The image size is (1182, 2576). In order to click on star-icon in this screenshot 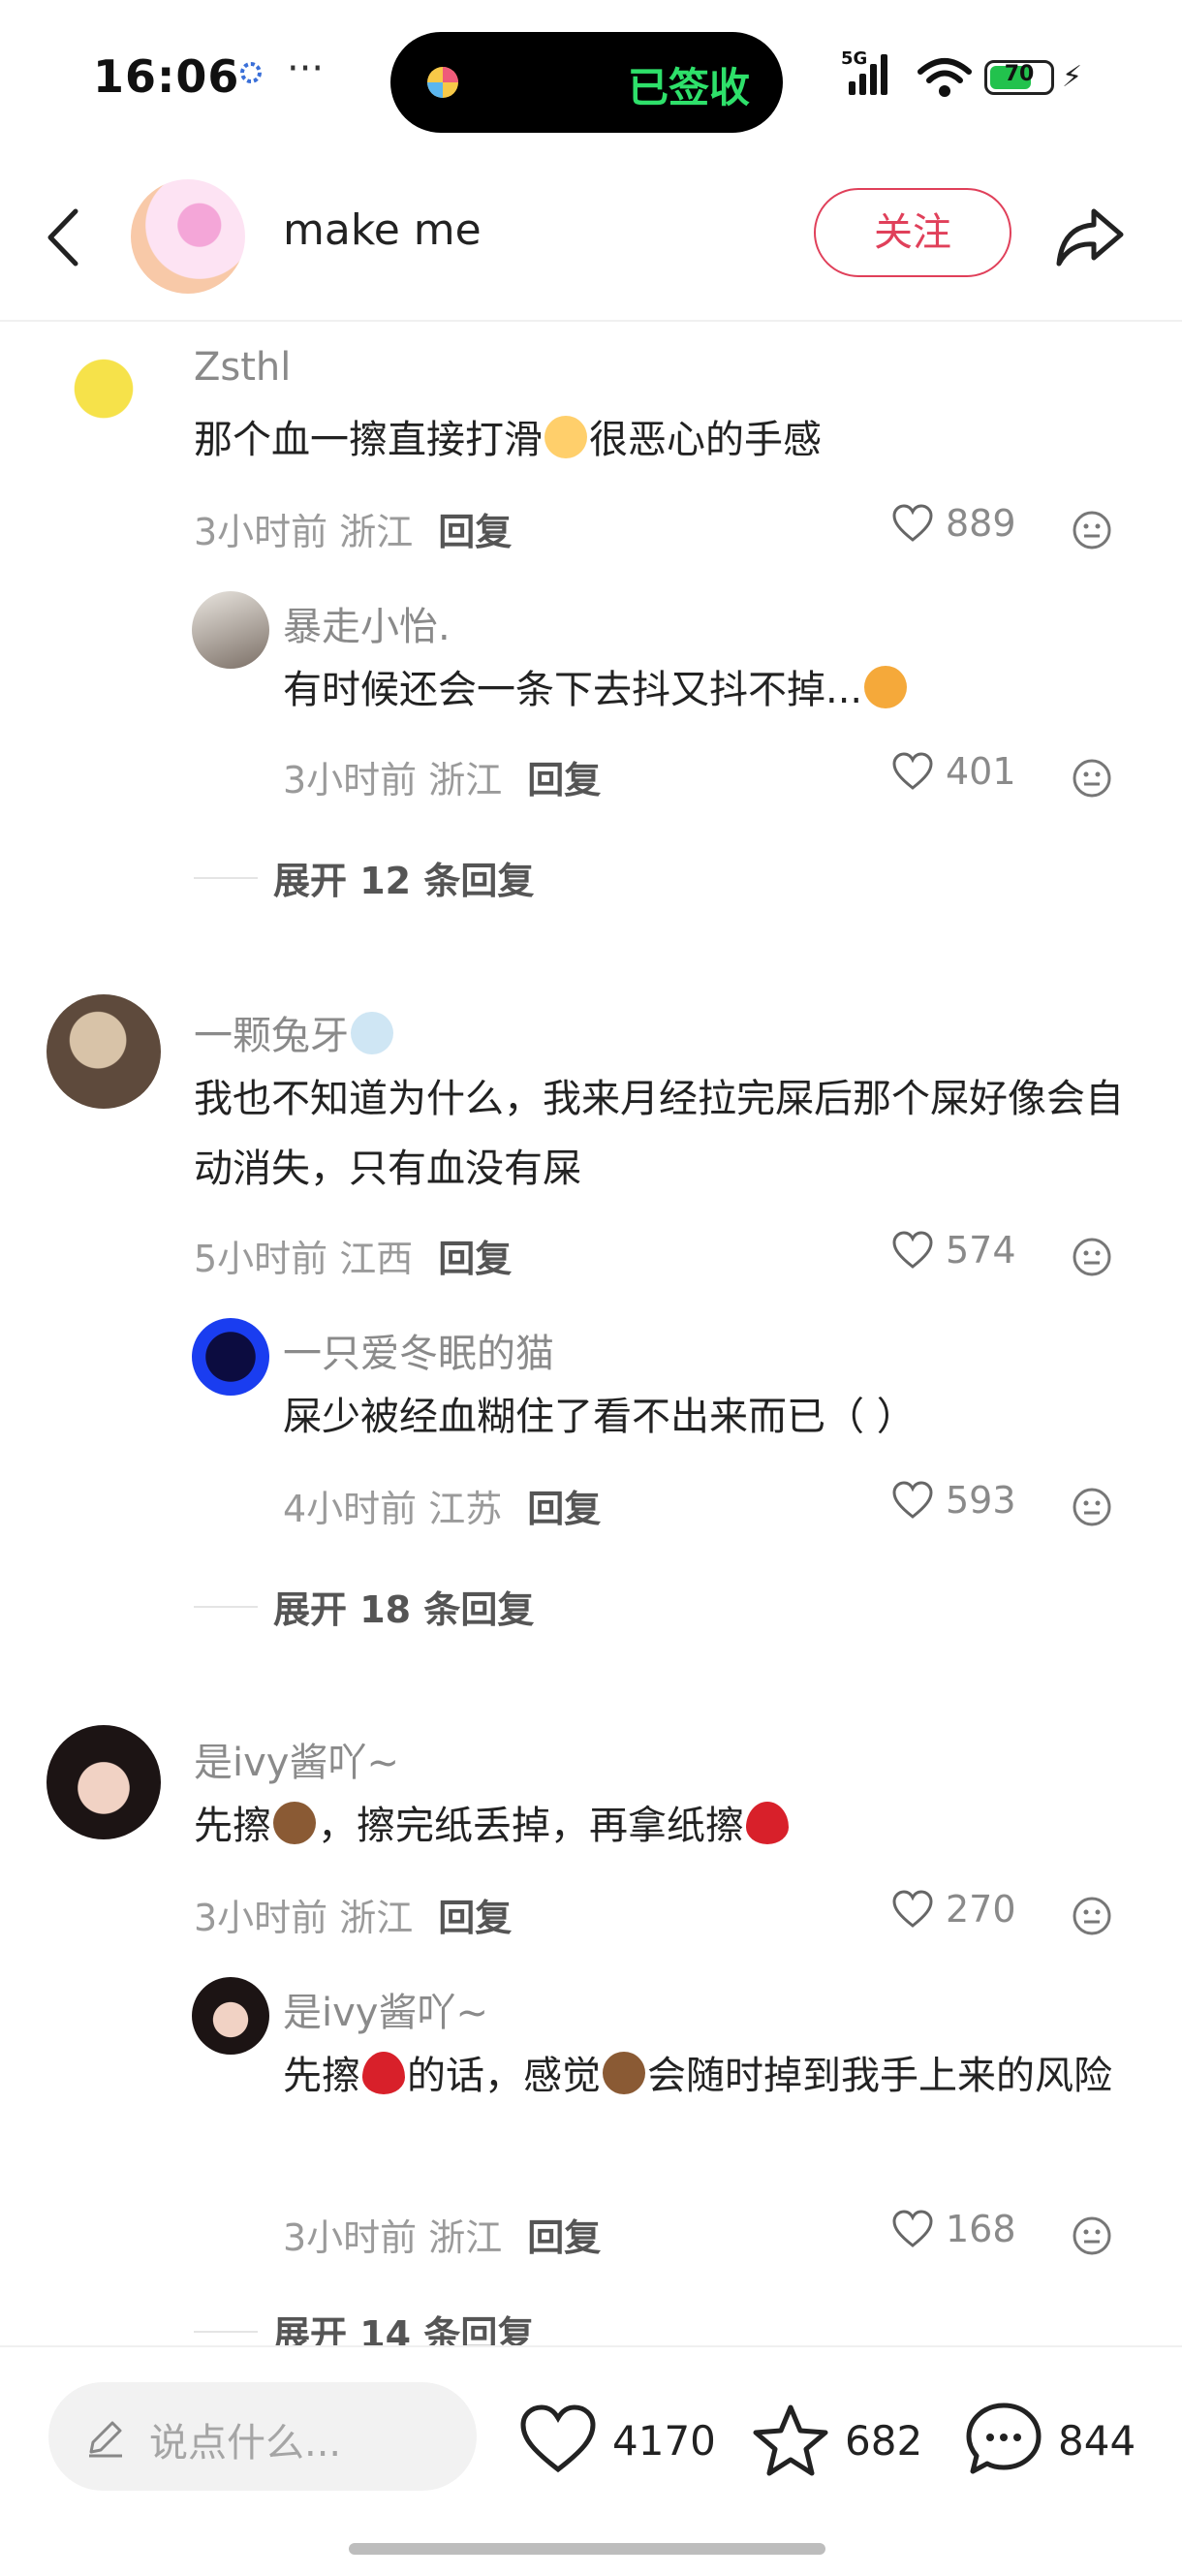, I will do `click(791, 2440)`.